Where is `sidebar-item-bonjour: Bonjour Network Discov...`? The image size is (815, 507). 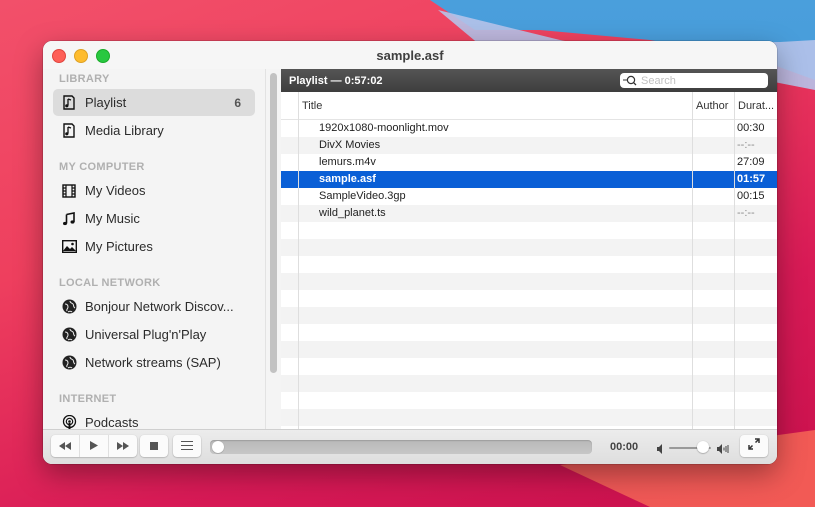
sidebar-item-bonjour: Bonjour Network Discov... is located at coordinates (154, 306).